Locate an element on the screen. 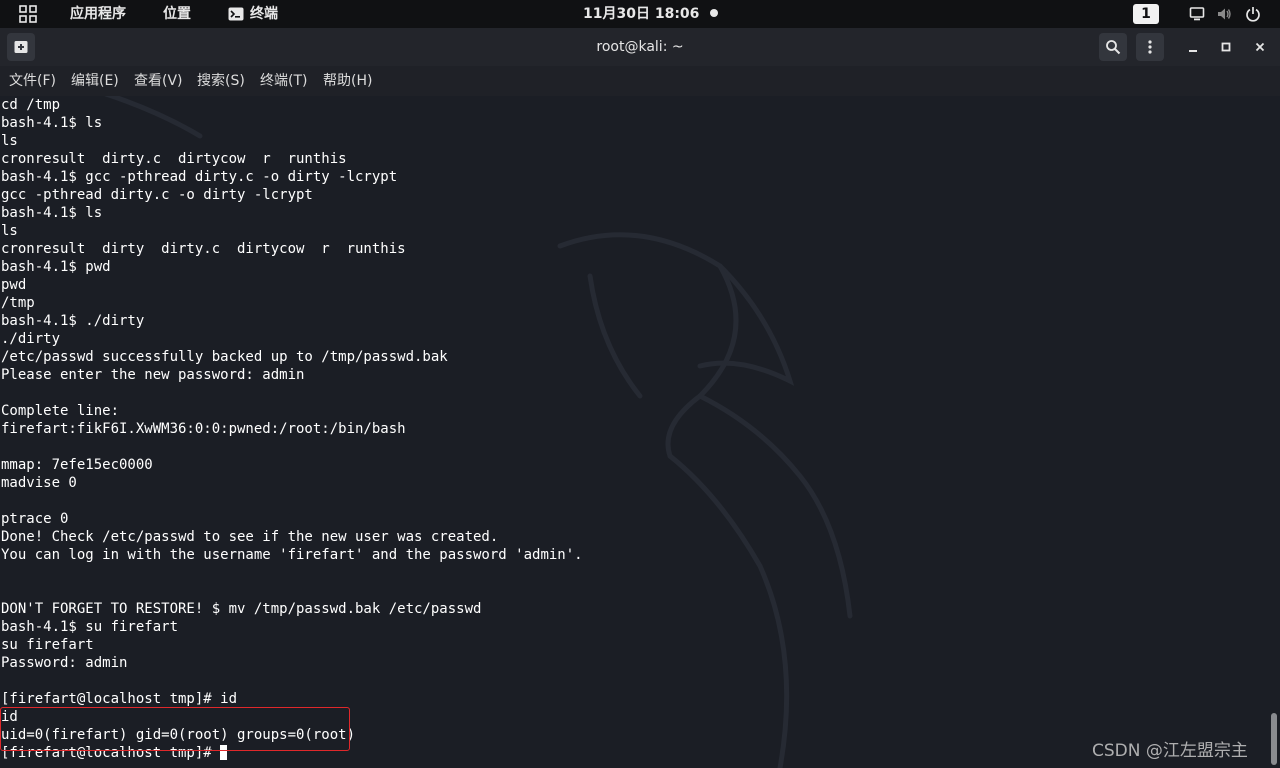 Image resolution: width=1280 pixels, height=768 pixels. applications-menu: 应用程序 is located at coordinates (98, 14).